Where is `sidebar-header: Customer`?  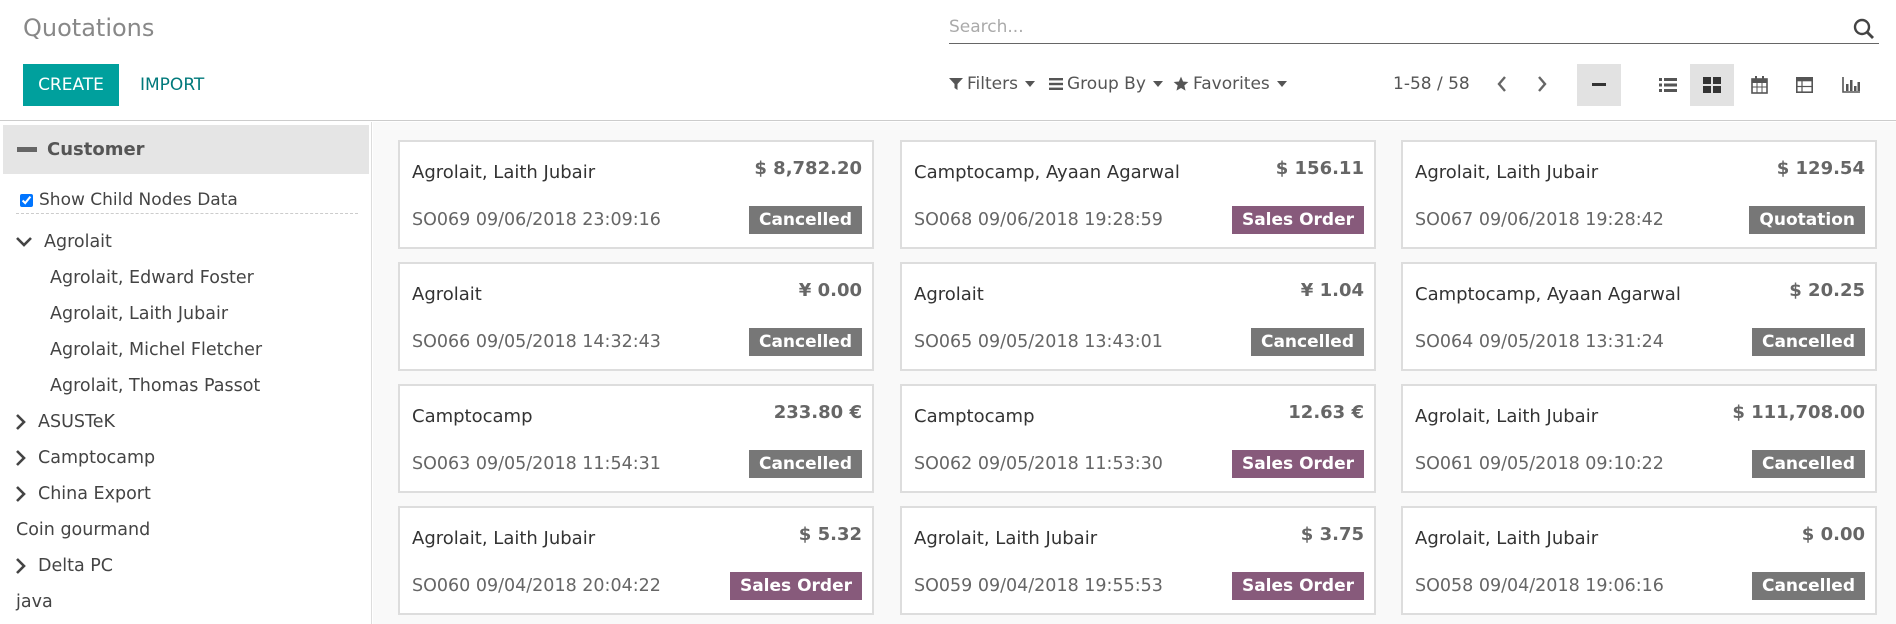
sidebar-header: Customer is located at coordinates (186, 149).